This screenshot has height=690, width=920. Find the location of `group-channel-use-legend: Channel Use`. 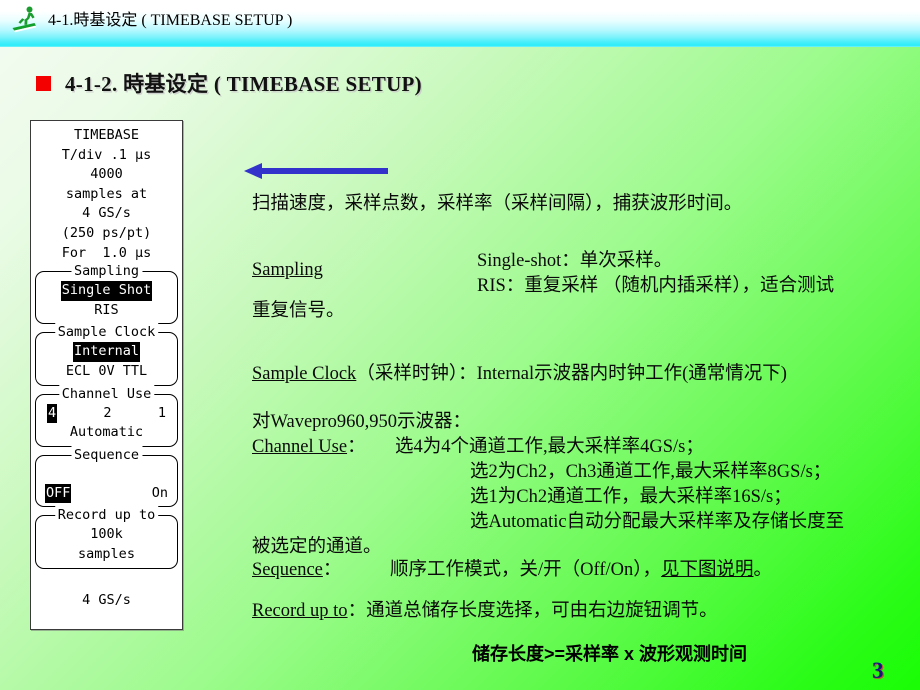

group-channel-use-legend: Channel Use is located at coordinates (106, 394).